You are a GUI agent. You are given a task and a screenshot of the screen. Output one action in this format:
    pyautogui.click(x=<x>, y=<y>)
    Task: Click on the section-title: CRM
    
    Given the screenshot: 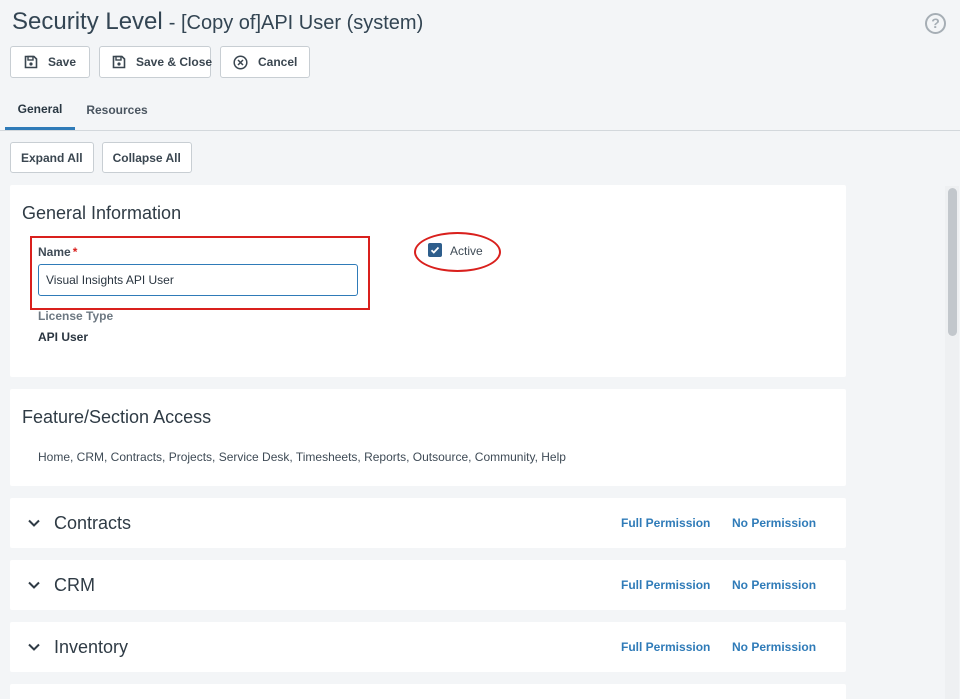 What is the action you would take?
    pyautogui.click(x=74, y=585)
    